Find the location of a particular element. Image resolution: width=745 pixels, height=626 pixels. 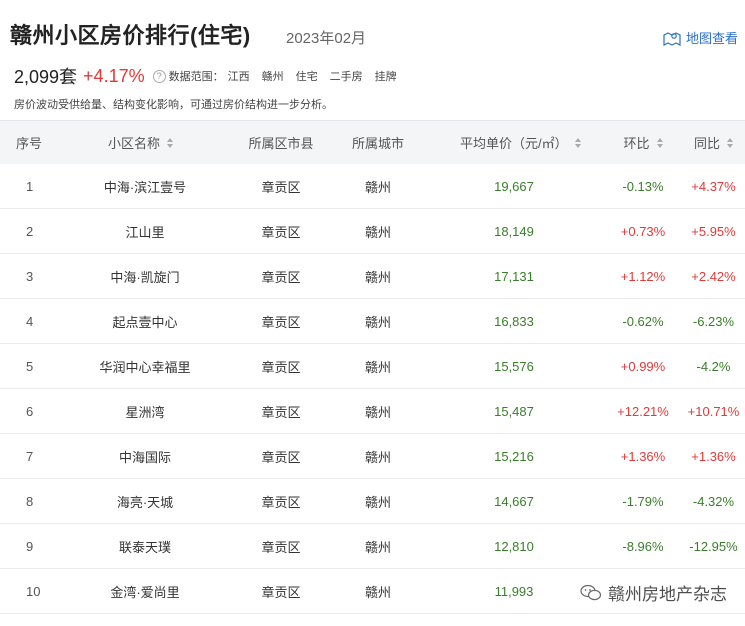

col-price-label: 平均单价（元/㎡） is located at coordinates (514, 143).